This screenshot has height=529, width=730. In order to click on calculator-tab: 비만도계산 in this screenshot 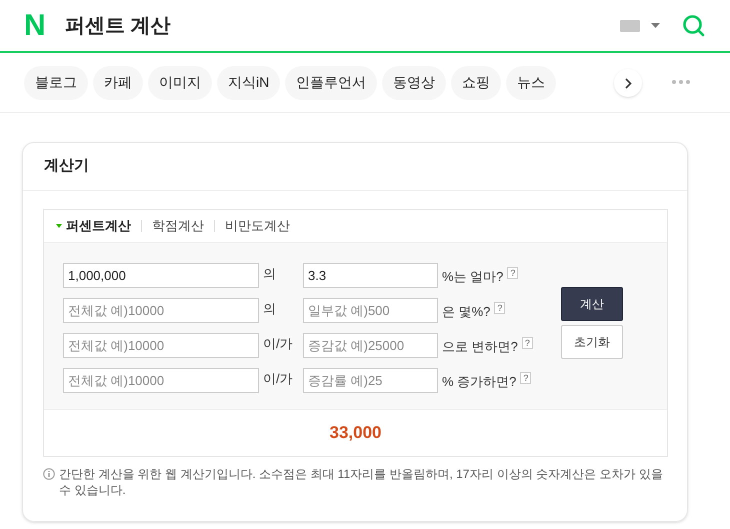, I will do `click(257, 226)`.